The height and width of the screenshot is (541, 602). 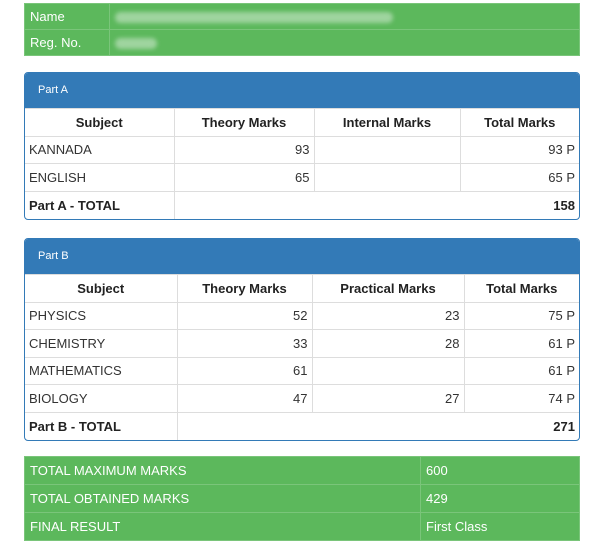 What do you see at coordinates (100, 149) in the screenshot?
I see `subject-cell: KANNADA` at bounding box center [100, 149].